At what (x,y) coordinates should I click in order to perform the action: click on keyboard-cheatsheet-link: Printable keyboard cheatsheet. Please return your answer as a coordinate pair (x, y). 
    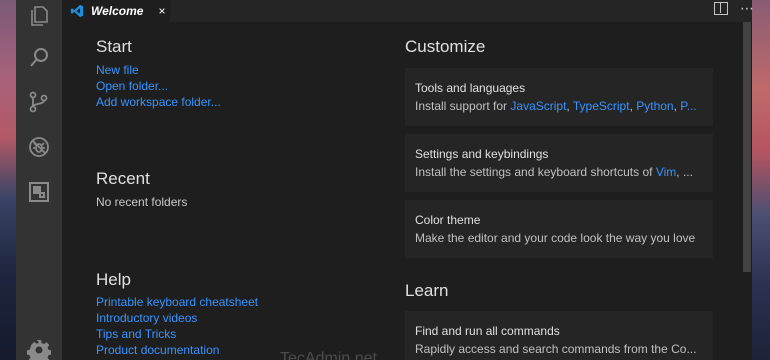
    Looking at the image, I should click on (177, 302).